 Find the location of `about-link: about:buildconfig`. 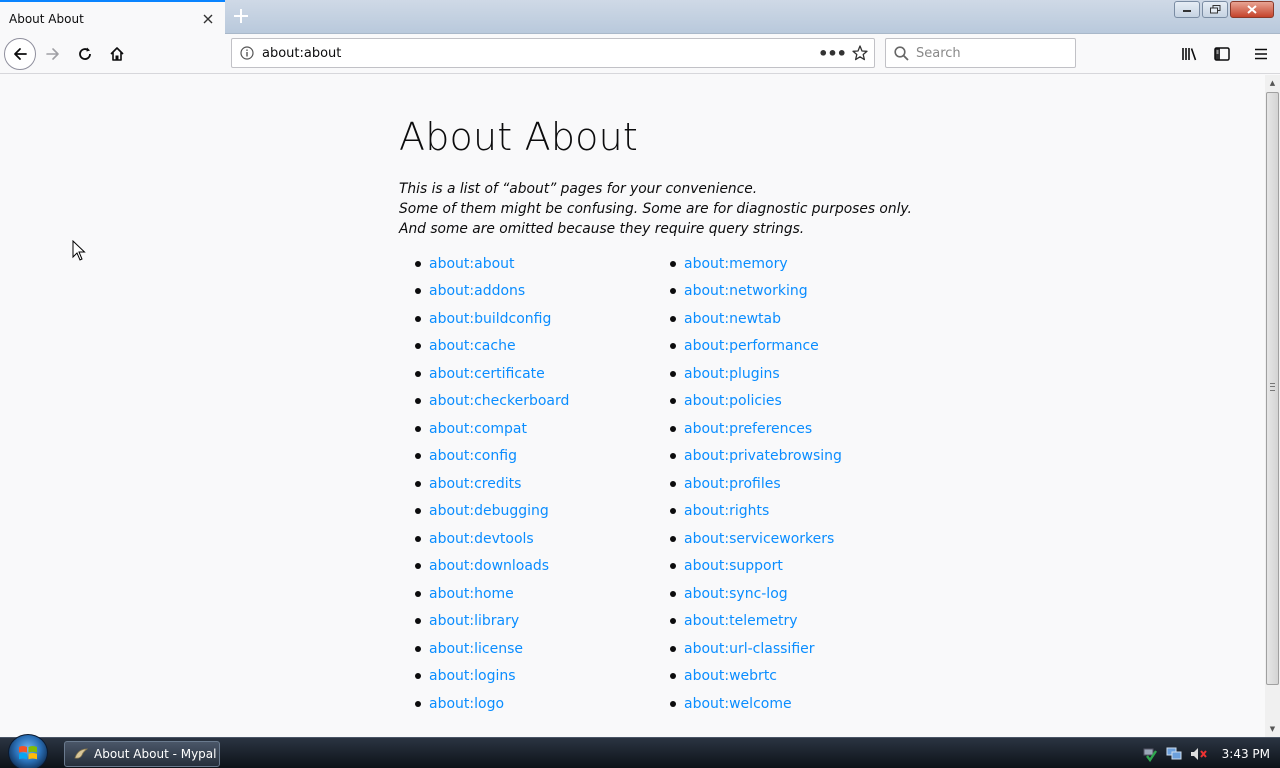

about-link: about:buildconfig is located at coordinates (490, 319).